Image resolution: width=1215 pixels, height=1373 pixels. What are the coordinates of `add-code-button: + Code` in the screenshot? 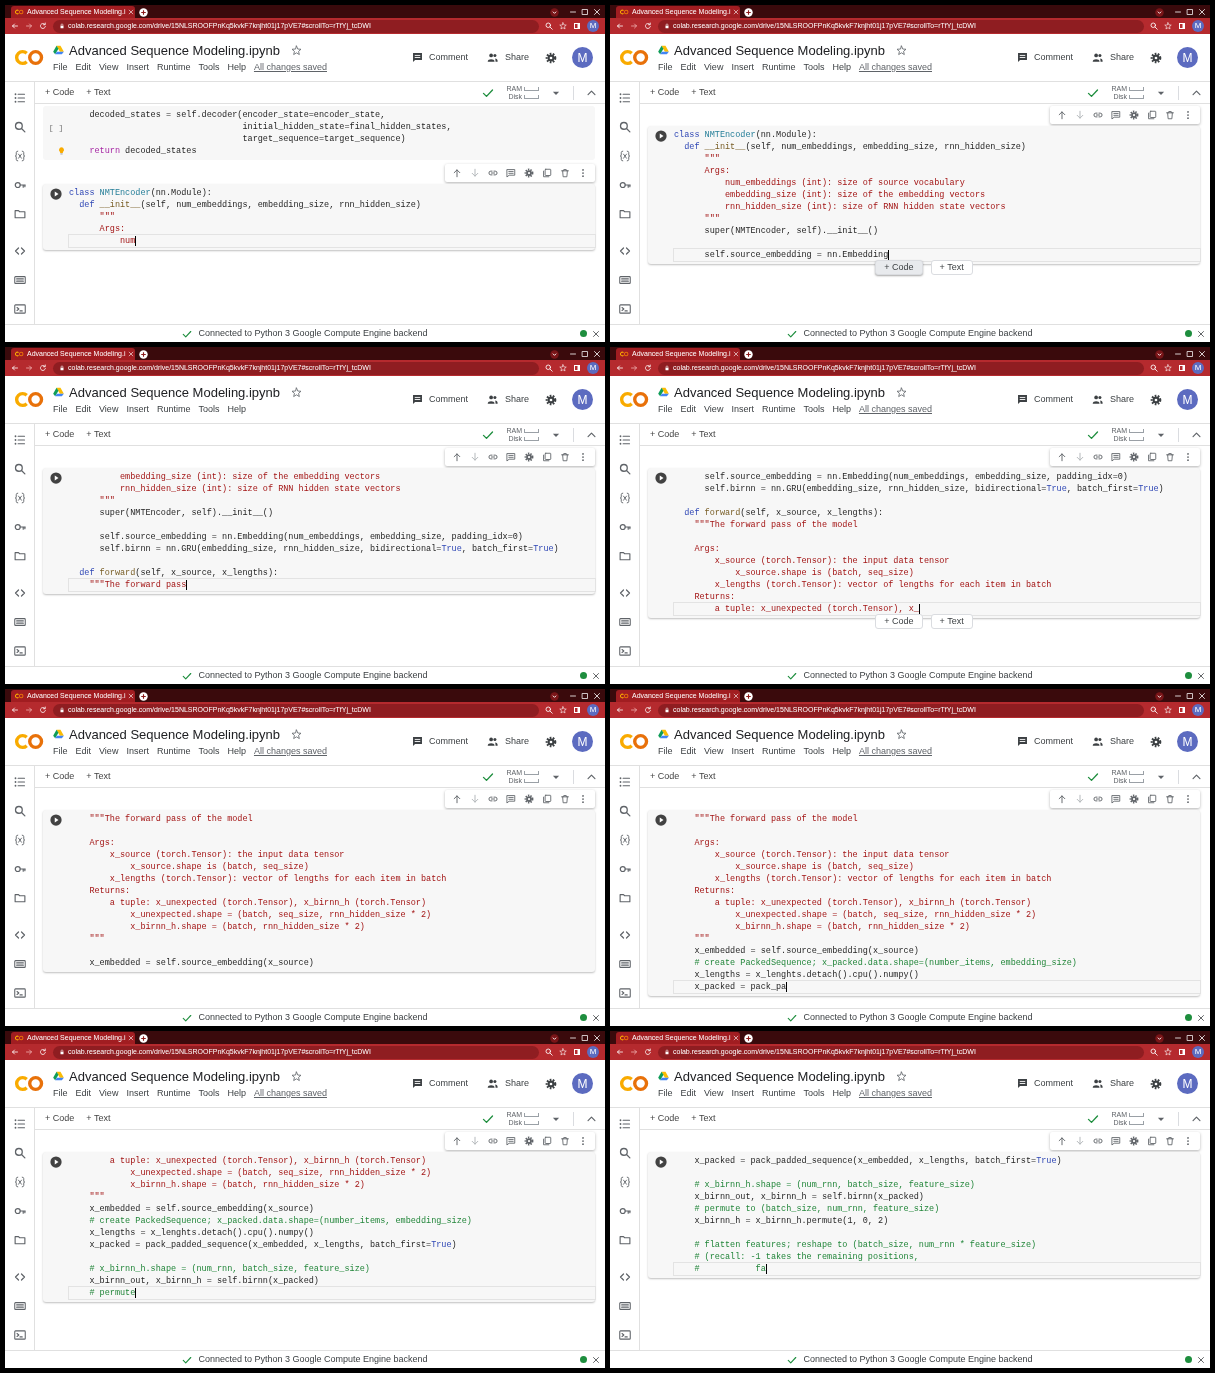 It's located at (665, 776).